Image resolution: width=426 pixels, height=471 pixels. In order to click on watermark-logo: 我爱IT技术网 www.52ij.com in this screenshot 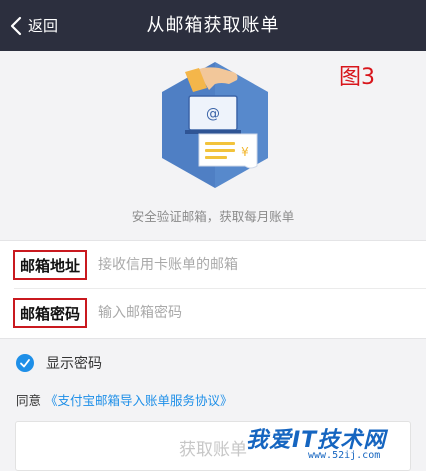, I will do `click(331, 444)`.